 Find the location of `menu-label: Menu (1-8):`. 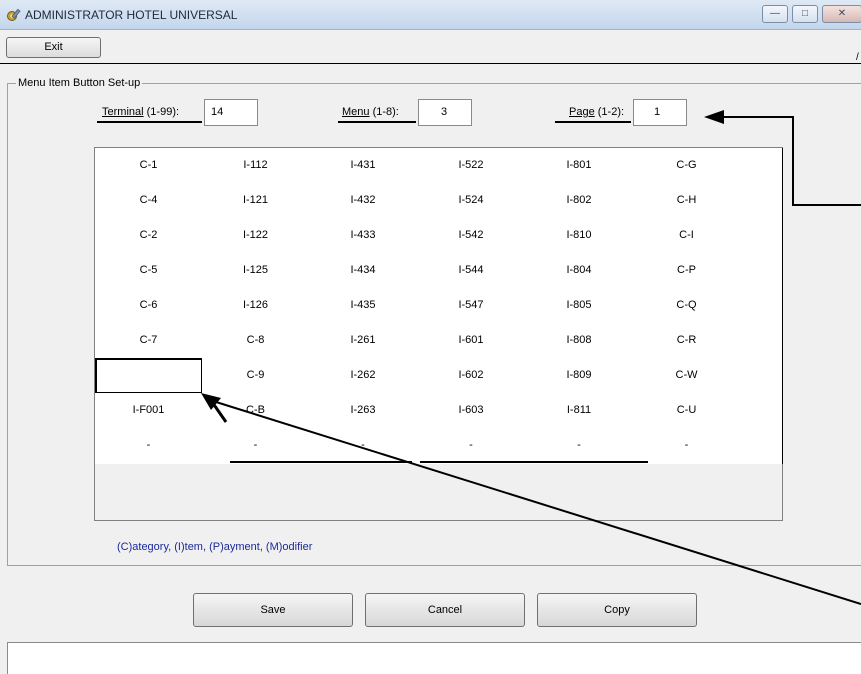

menu-label: Menu (1-8): is located at coordinates (370, 112).